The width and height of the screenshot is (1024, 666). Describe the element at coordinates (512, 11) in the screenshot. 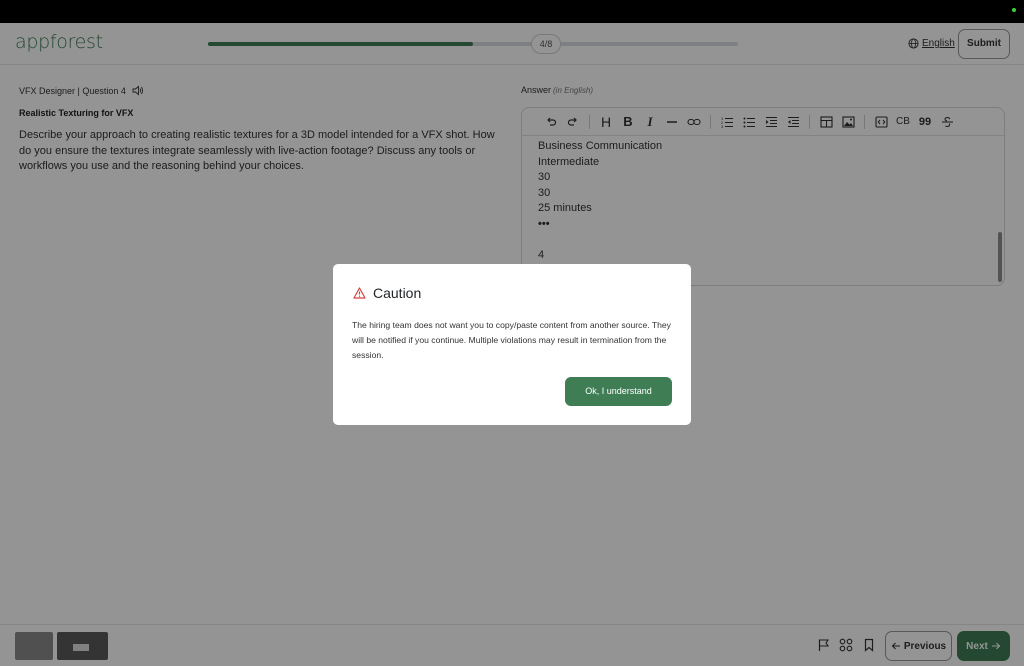

I see `system-top-bar` at that location.